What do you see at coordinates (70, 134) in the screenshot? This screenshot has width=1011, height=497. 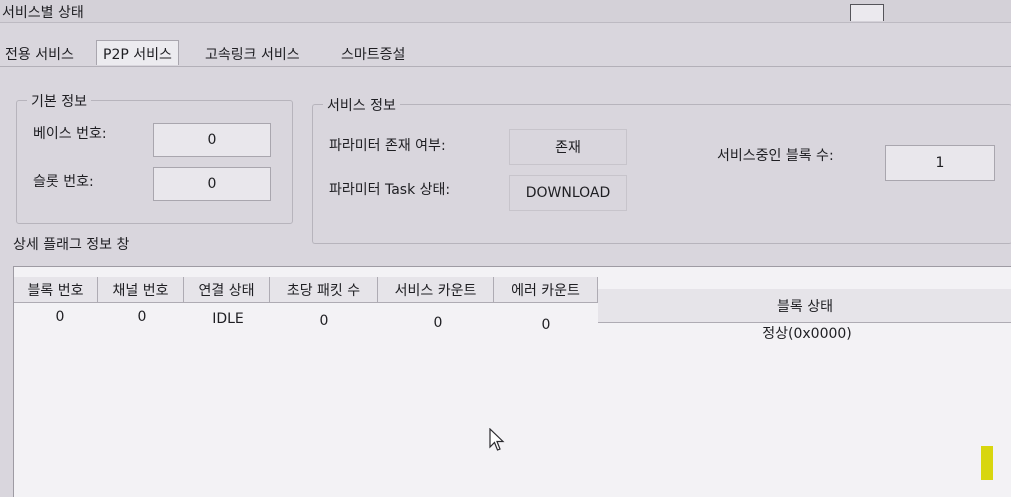 I see `base-number-label: 베이스 번호:` at bounding box center [70, 134].